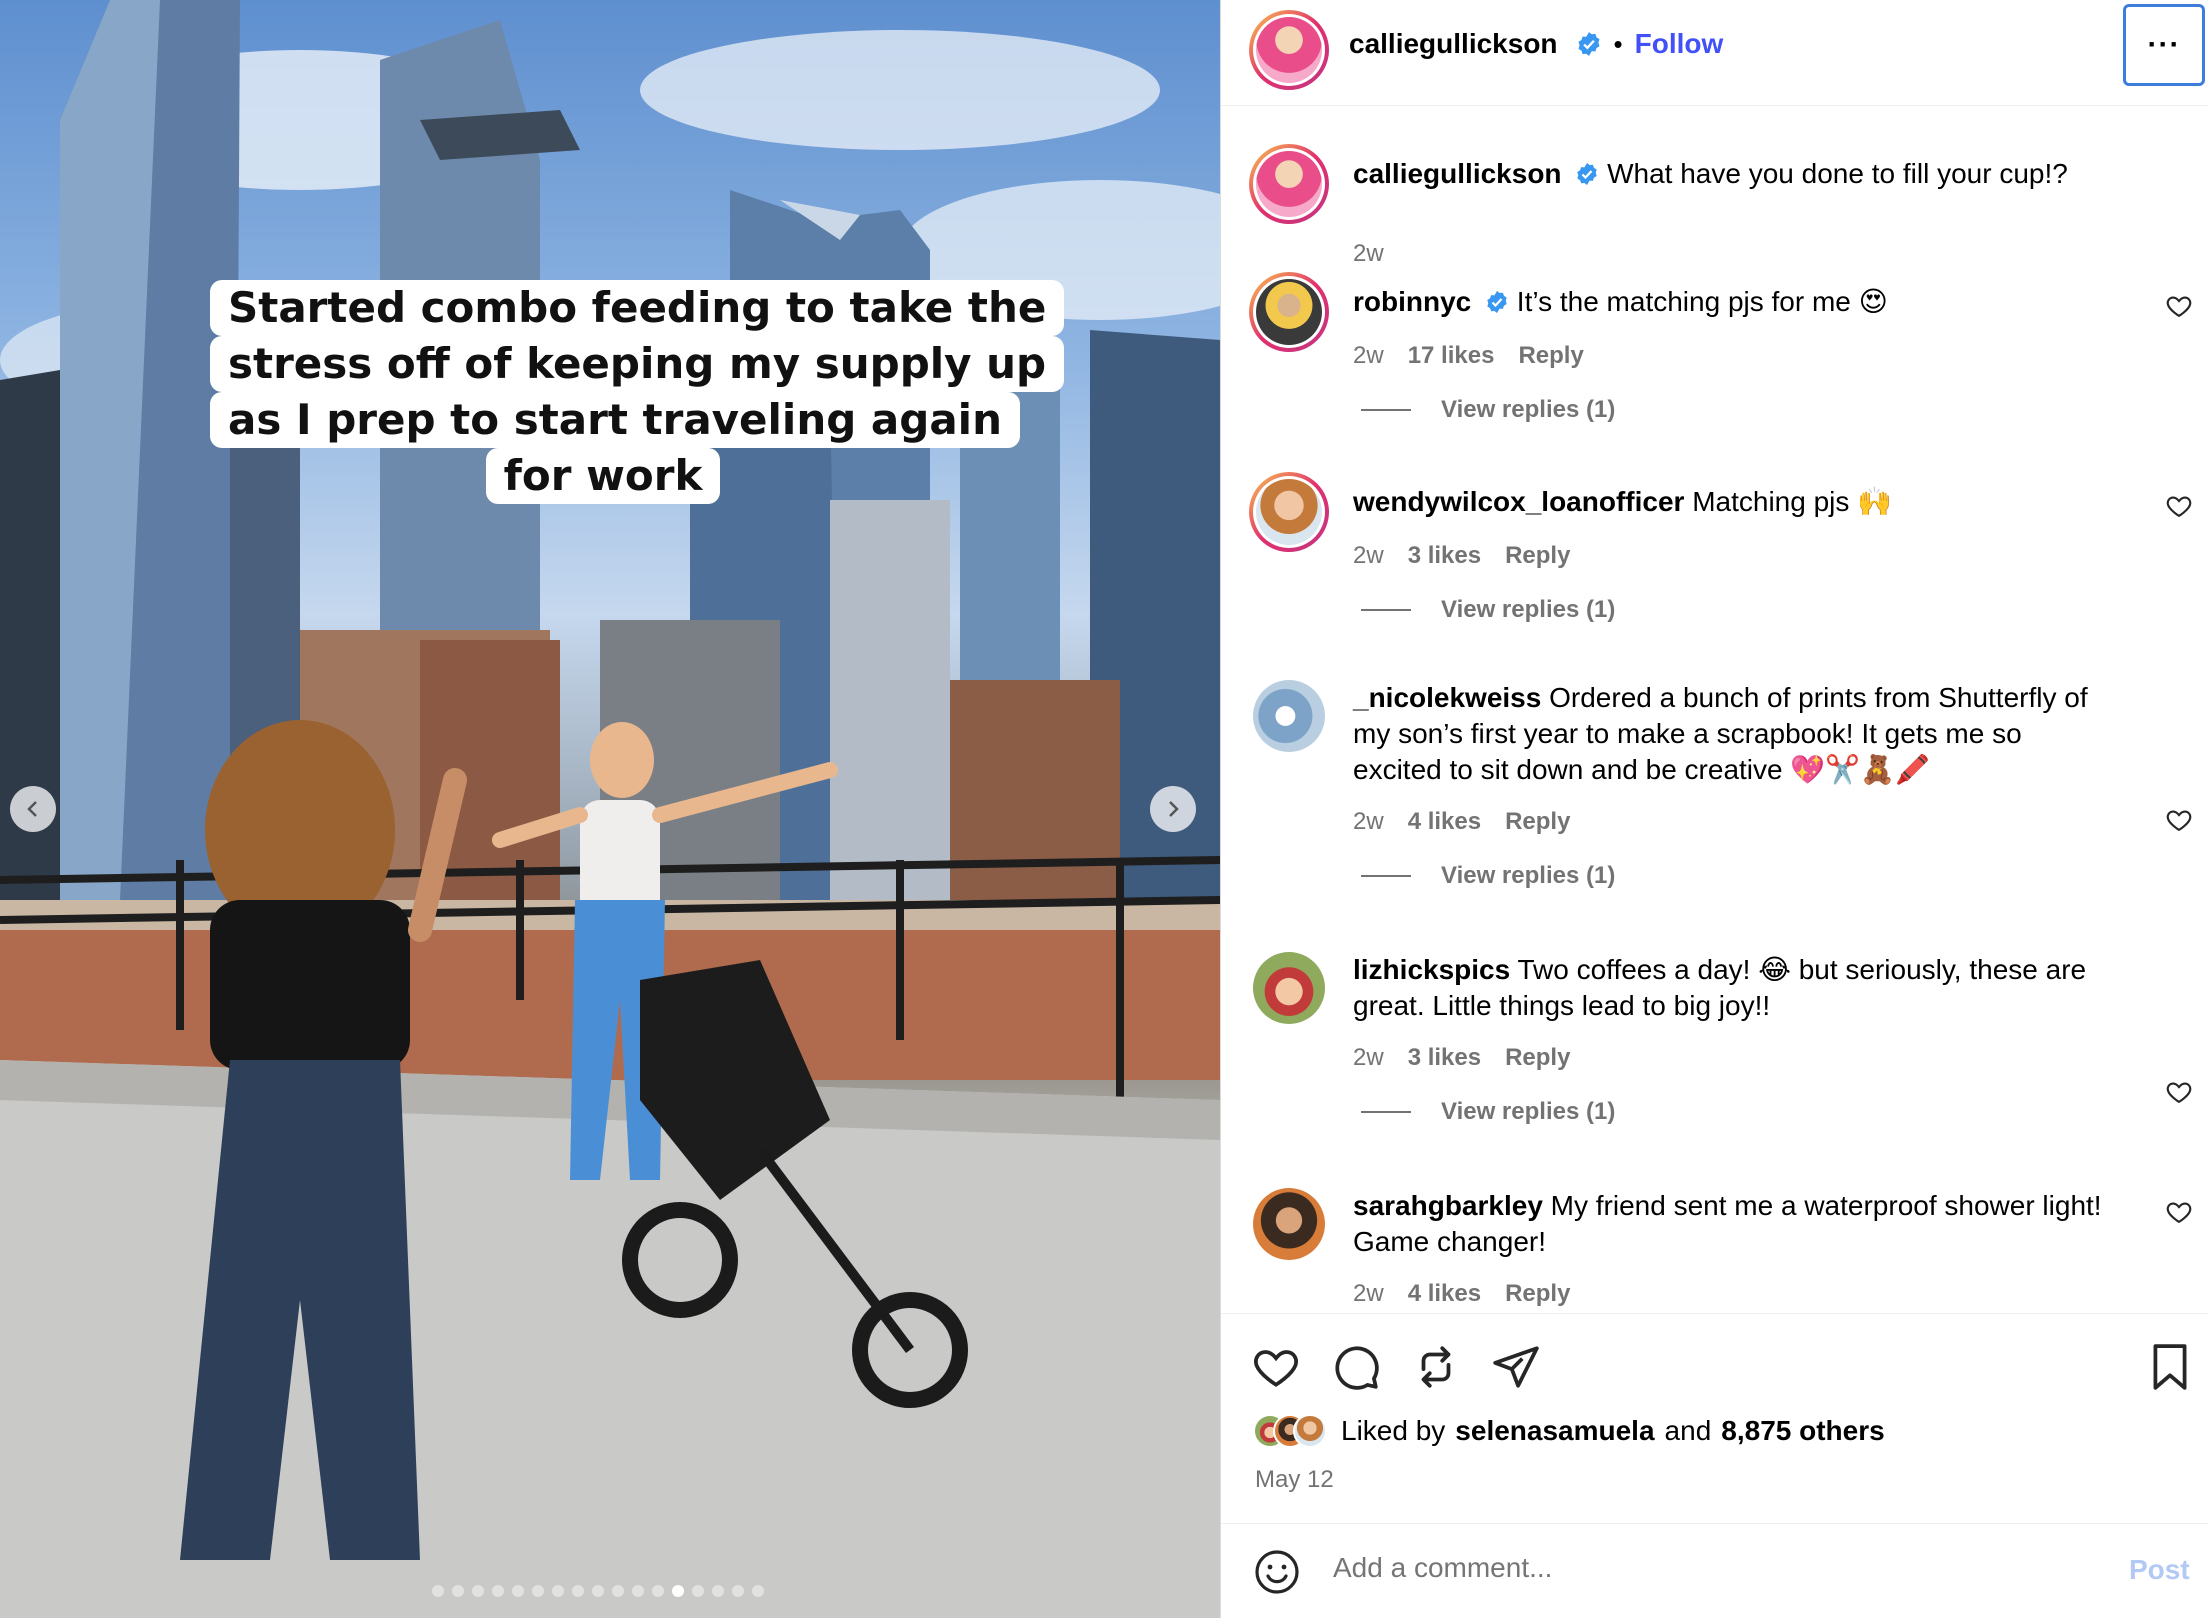  Describe the element at coordinates (1276, 1367) in the screenshot. I see `like-heart-icon` at that location.